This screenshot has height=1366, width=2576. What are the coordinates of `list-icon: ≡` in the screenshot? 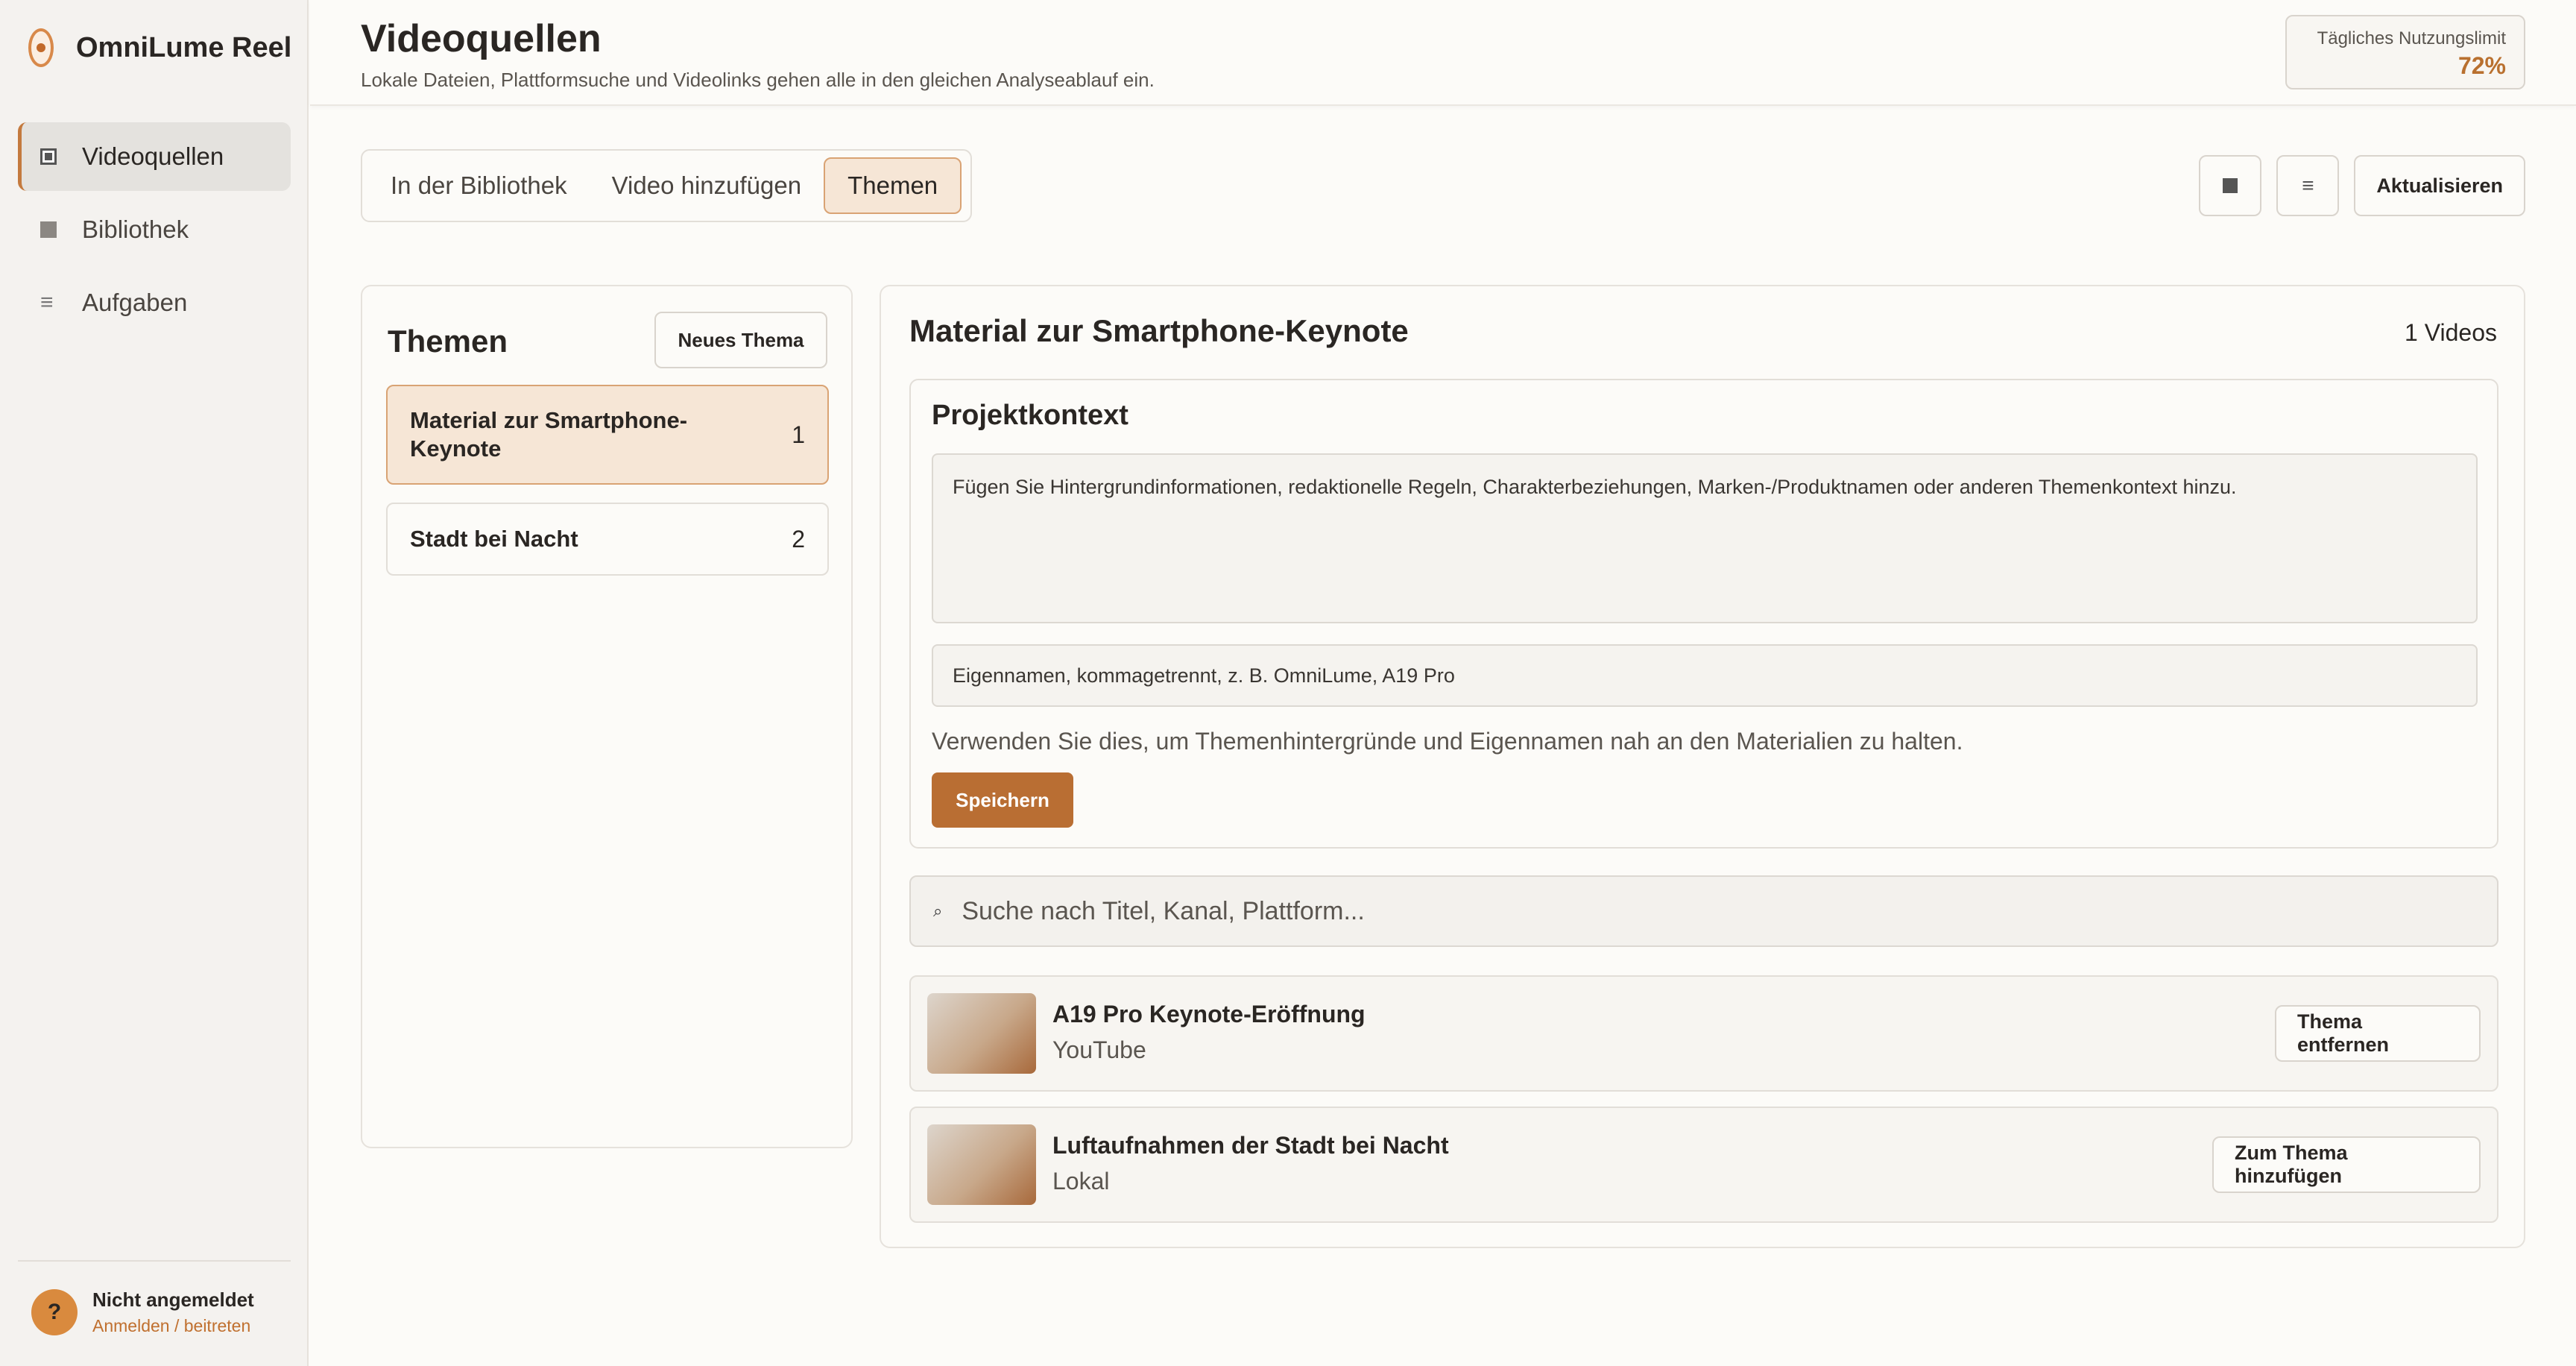 It's located at (2308, 185).